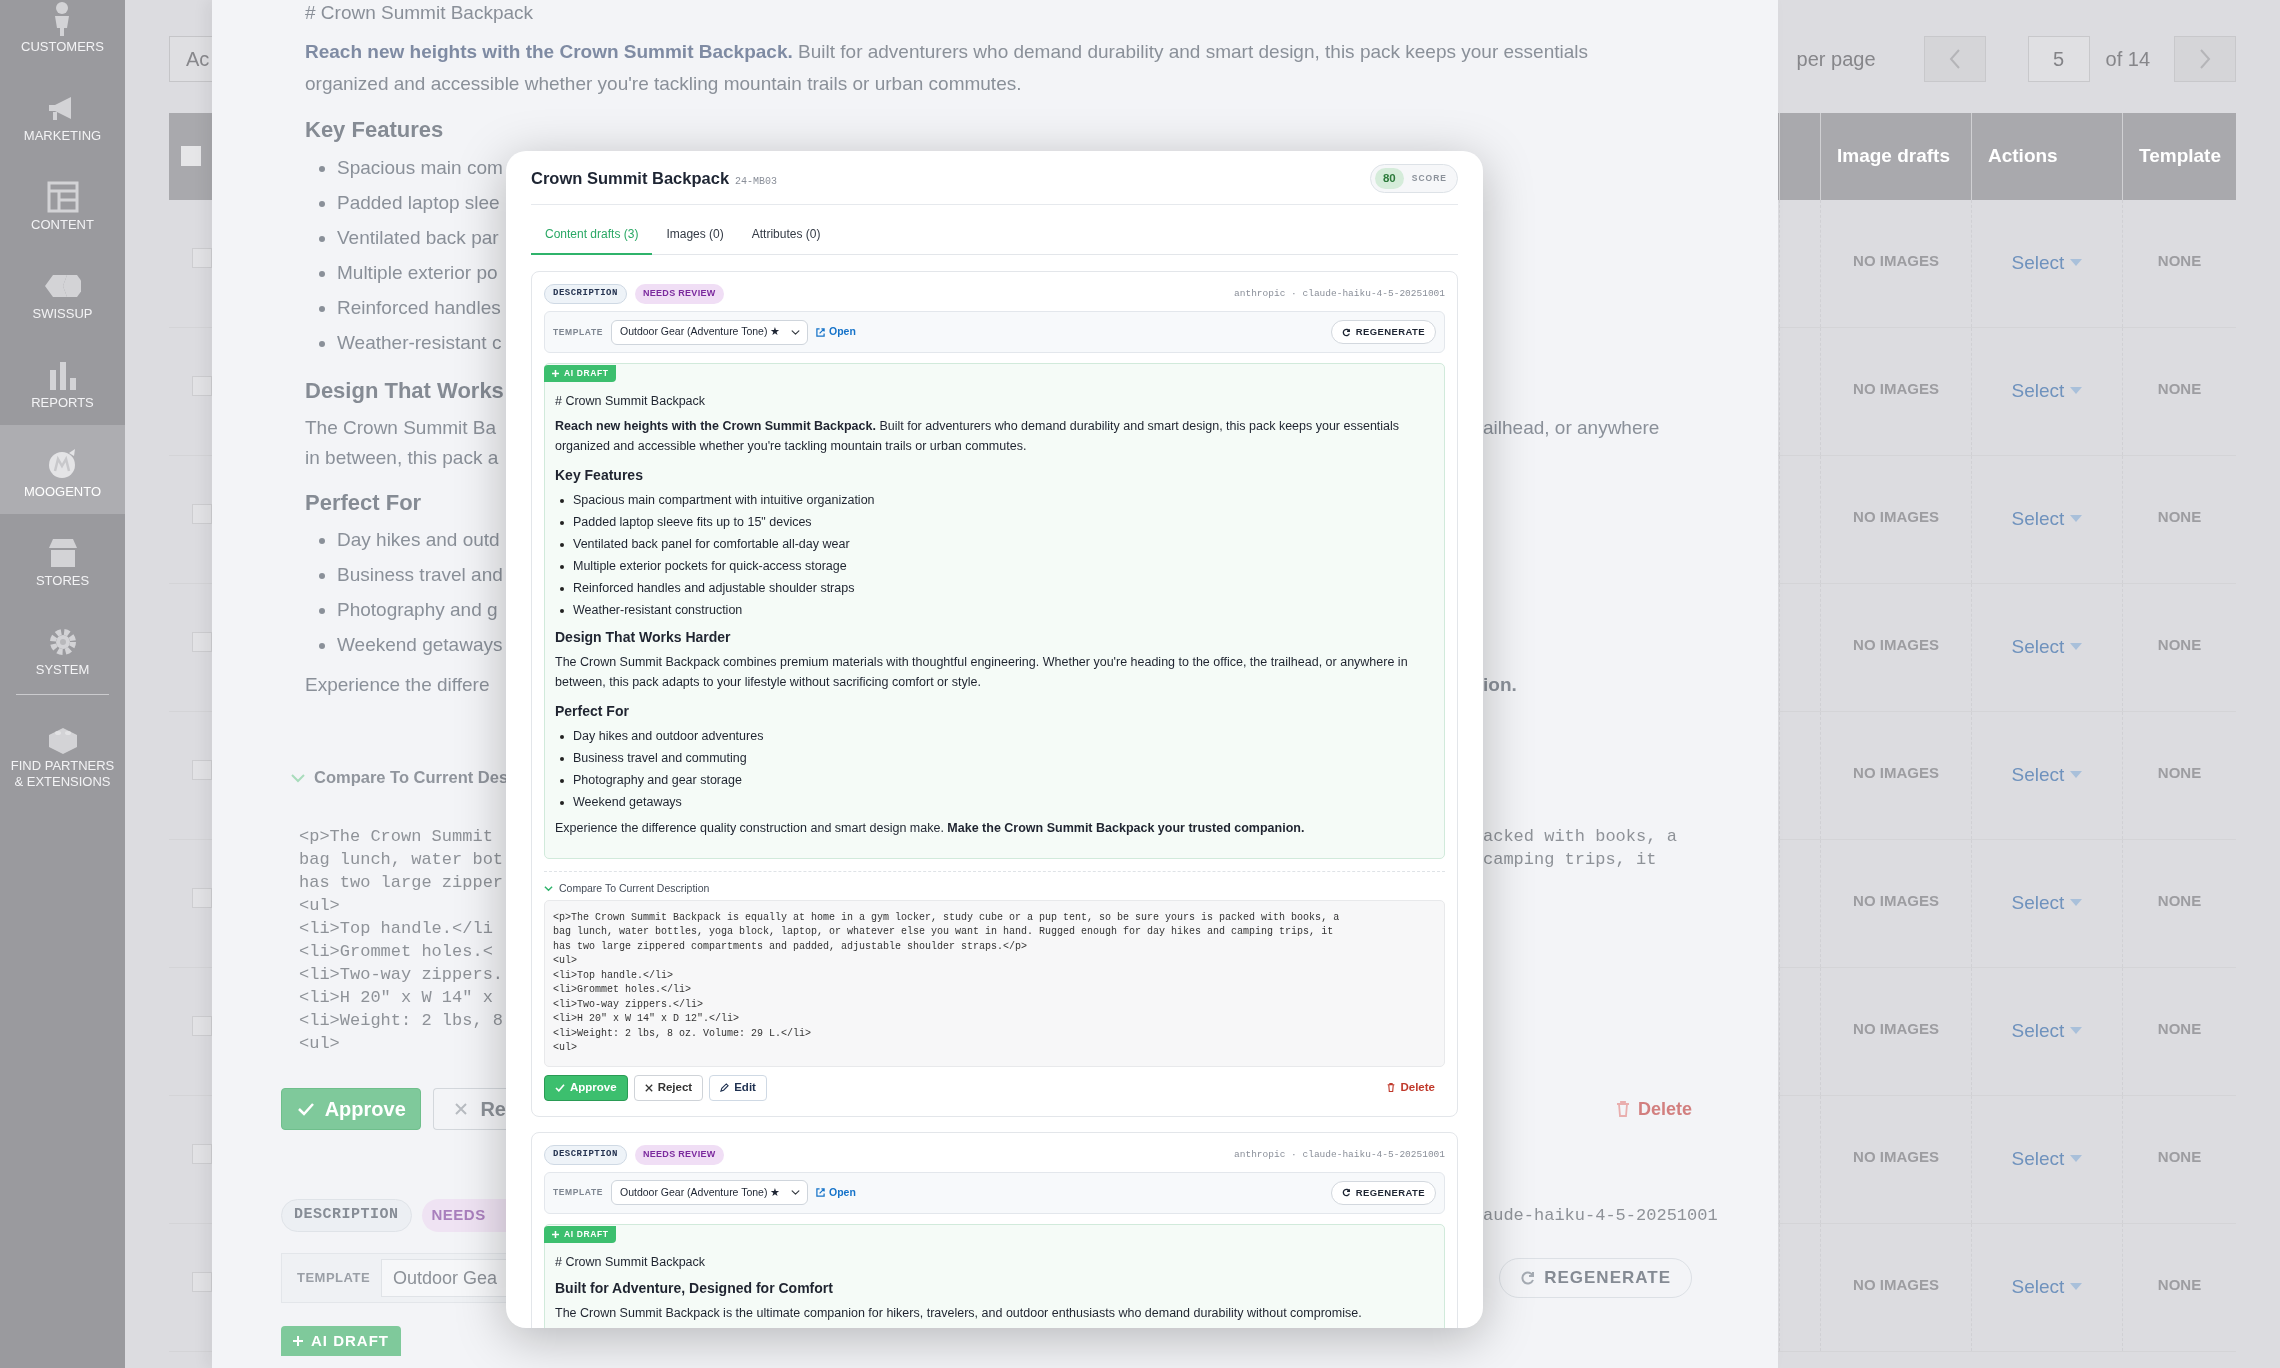 Image resolution: width=2280 pixels, height=1368 pixels. I want to click on section-heading: Key Features, so click(375, 130).